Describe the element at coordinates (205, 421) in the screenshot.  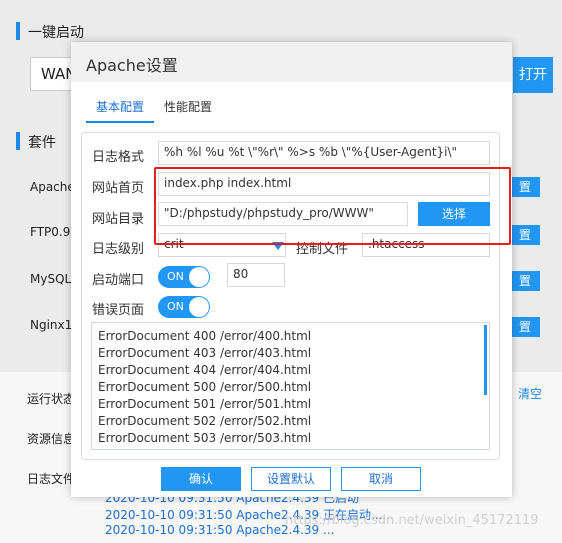
I see `error-document-line: ErrorDocument 502 /error/502.html` at that location.